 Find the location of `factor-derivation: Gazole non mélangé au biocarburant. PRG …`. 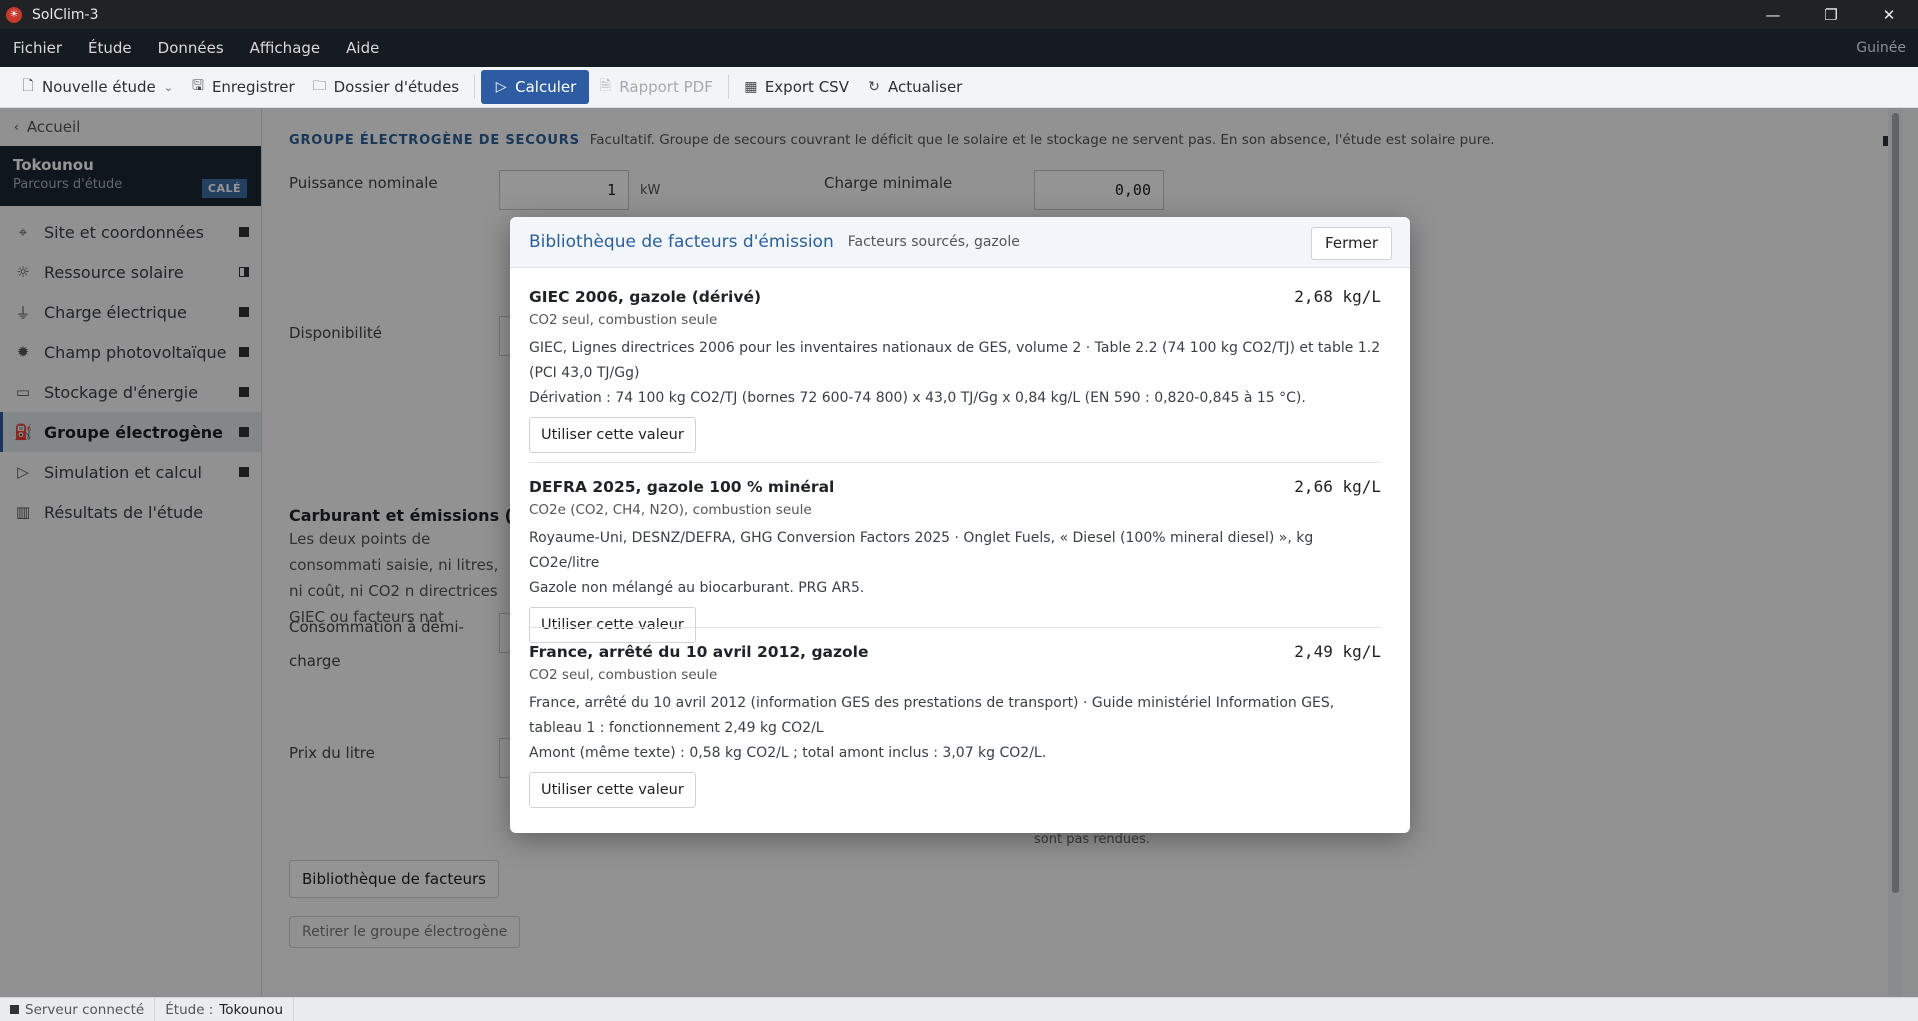

factor-derivation: Gazole non mélangé au biocarburant. PRG … is located at coordinates (697, 588).